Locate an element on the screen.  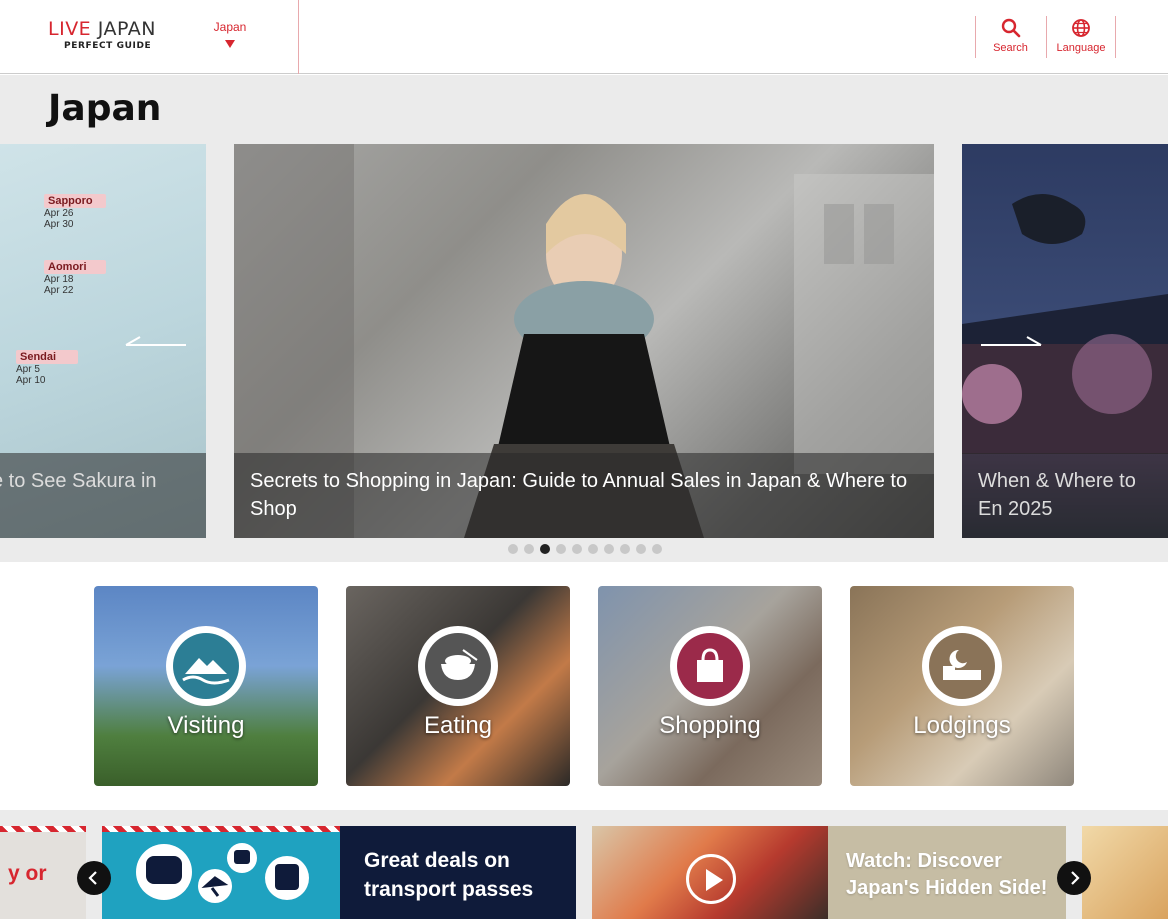
category-lodgings: Lodgings is located at coordinates (962, 686).